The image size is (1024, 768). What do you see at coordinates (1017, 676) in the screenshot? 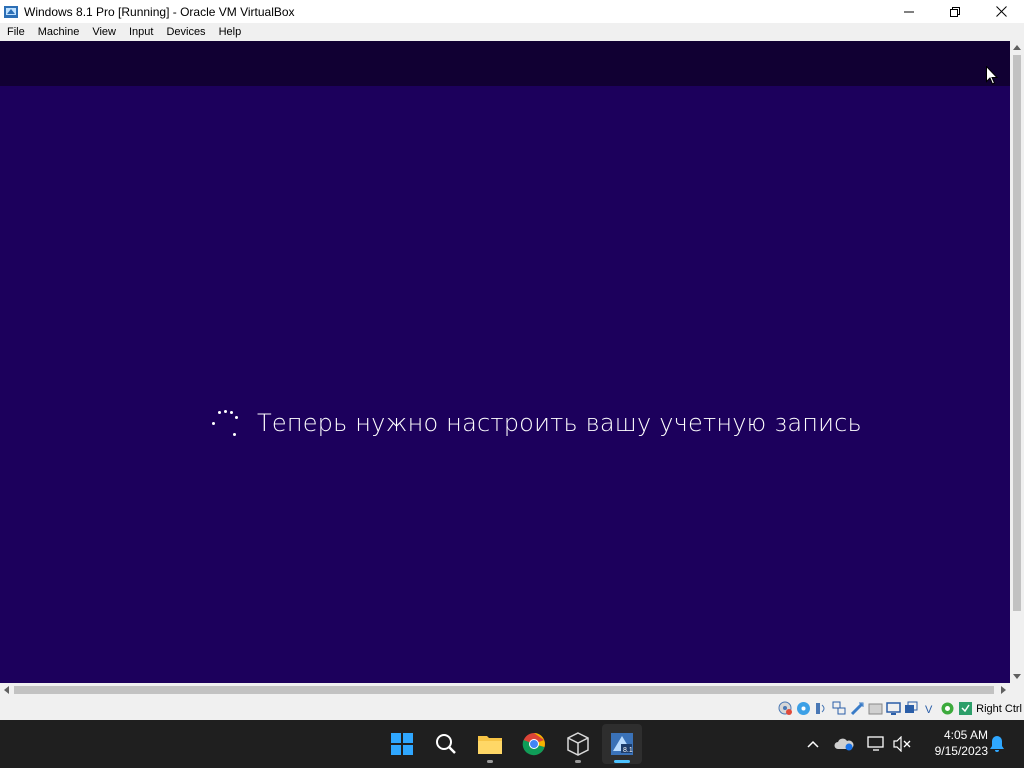
I see `scroll-down-icon` at bounding box center [1017, 676].